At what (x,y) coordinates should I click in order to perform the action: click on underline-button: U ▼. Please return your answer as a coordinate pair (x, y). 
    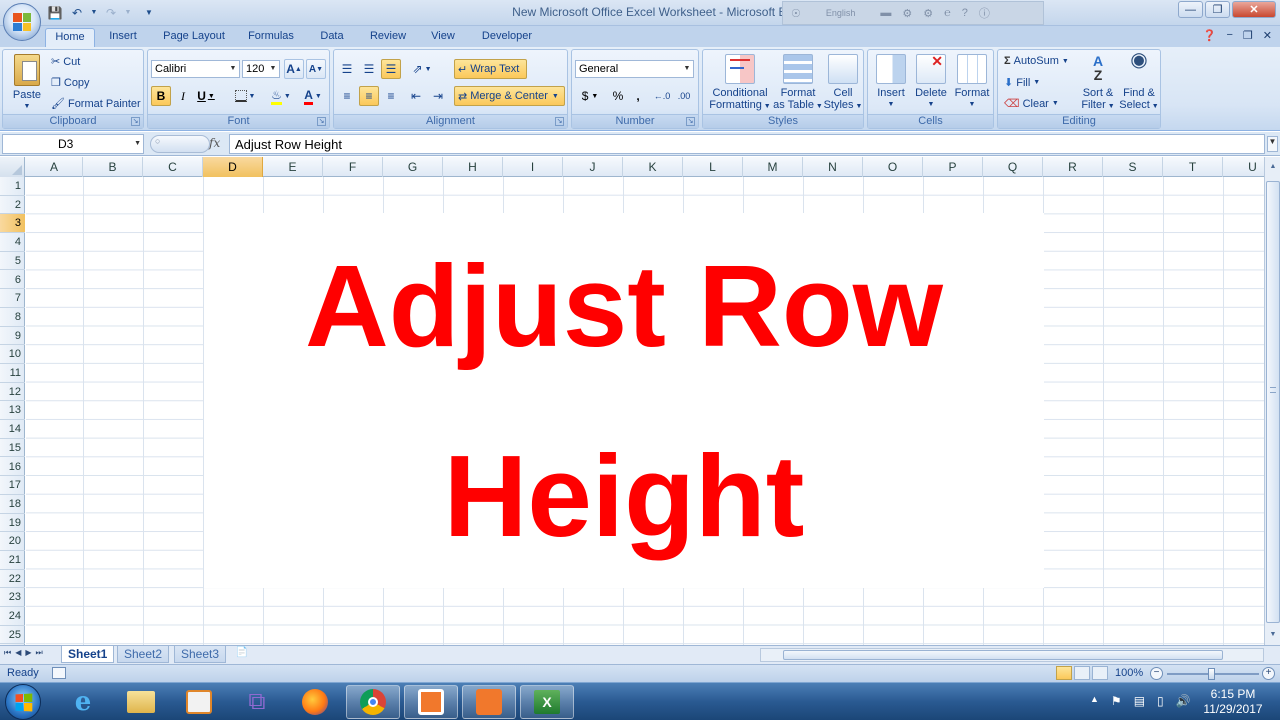
    Looking at the image, I should click on (206, 96).